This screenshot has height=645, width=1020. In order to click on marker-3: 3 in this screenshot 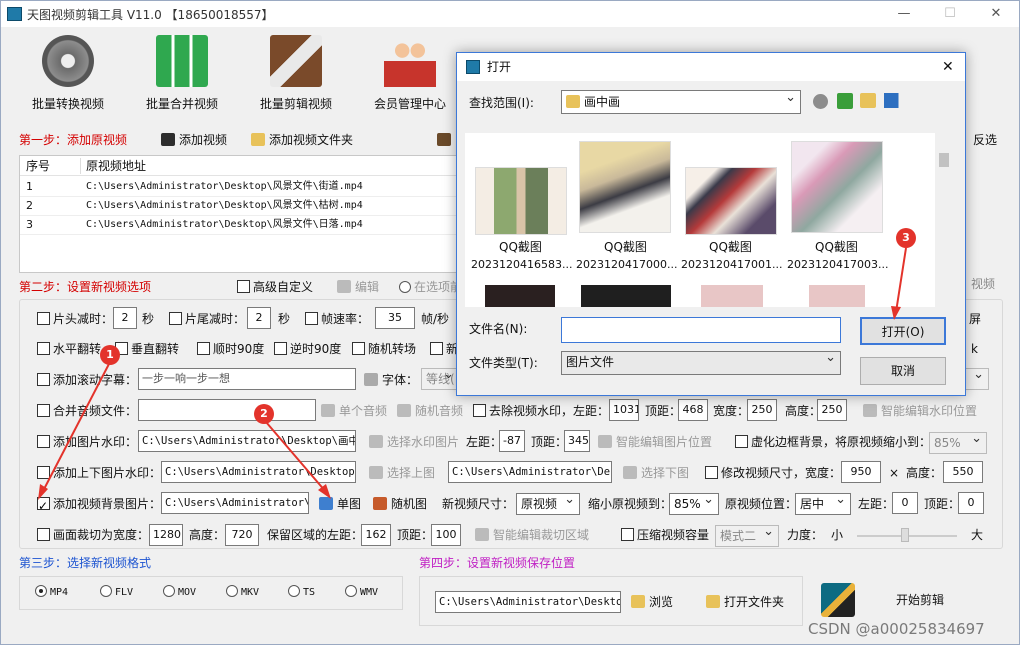, I will do `click(906, 238)`.